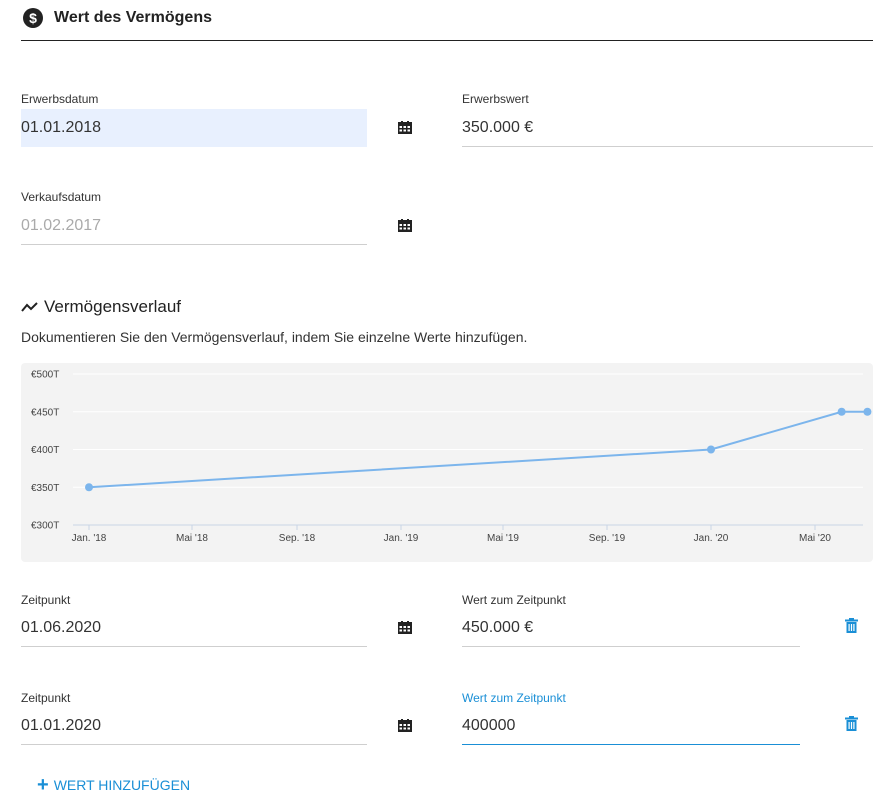 Image resolution: width=892 pixels, height=810 pixels. Describe the element at coordinates (495, 99) in the screenshot. I see `acquisition-value-label: Erwerbswert` at that location.